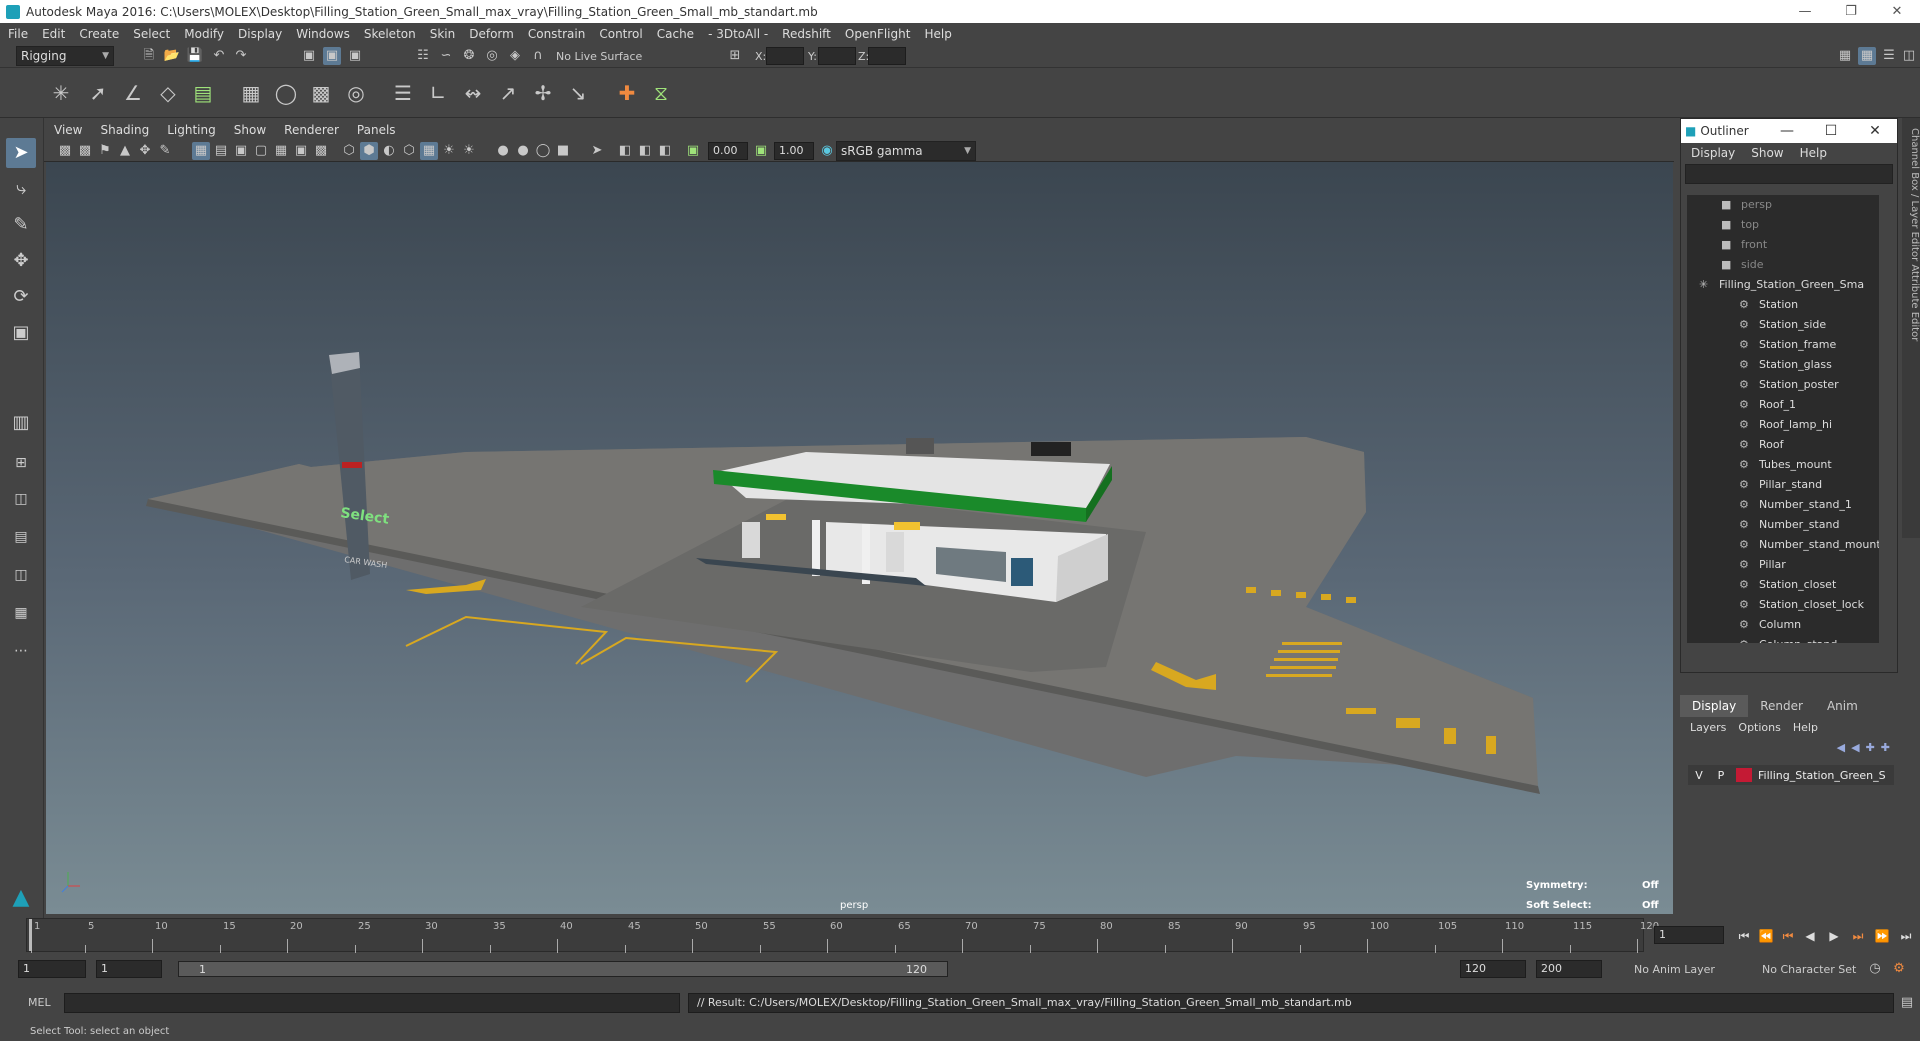 The image size is (1920, 1041). Describe the element at coordinates (105, 151) in the screenshot. I see `bookmark-icon: ⚑` at that location.